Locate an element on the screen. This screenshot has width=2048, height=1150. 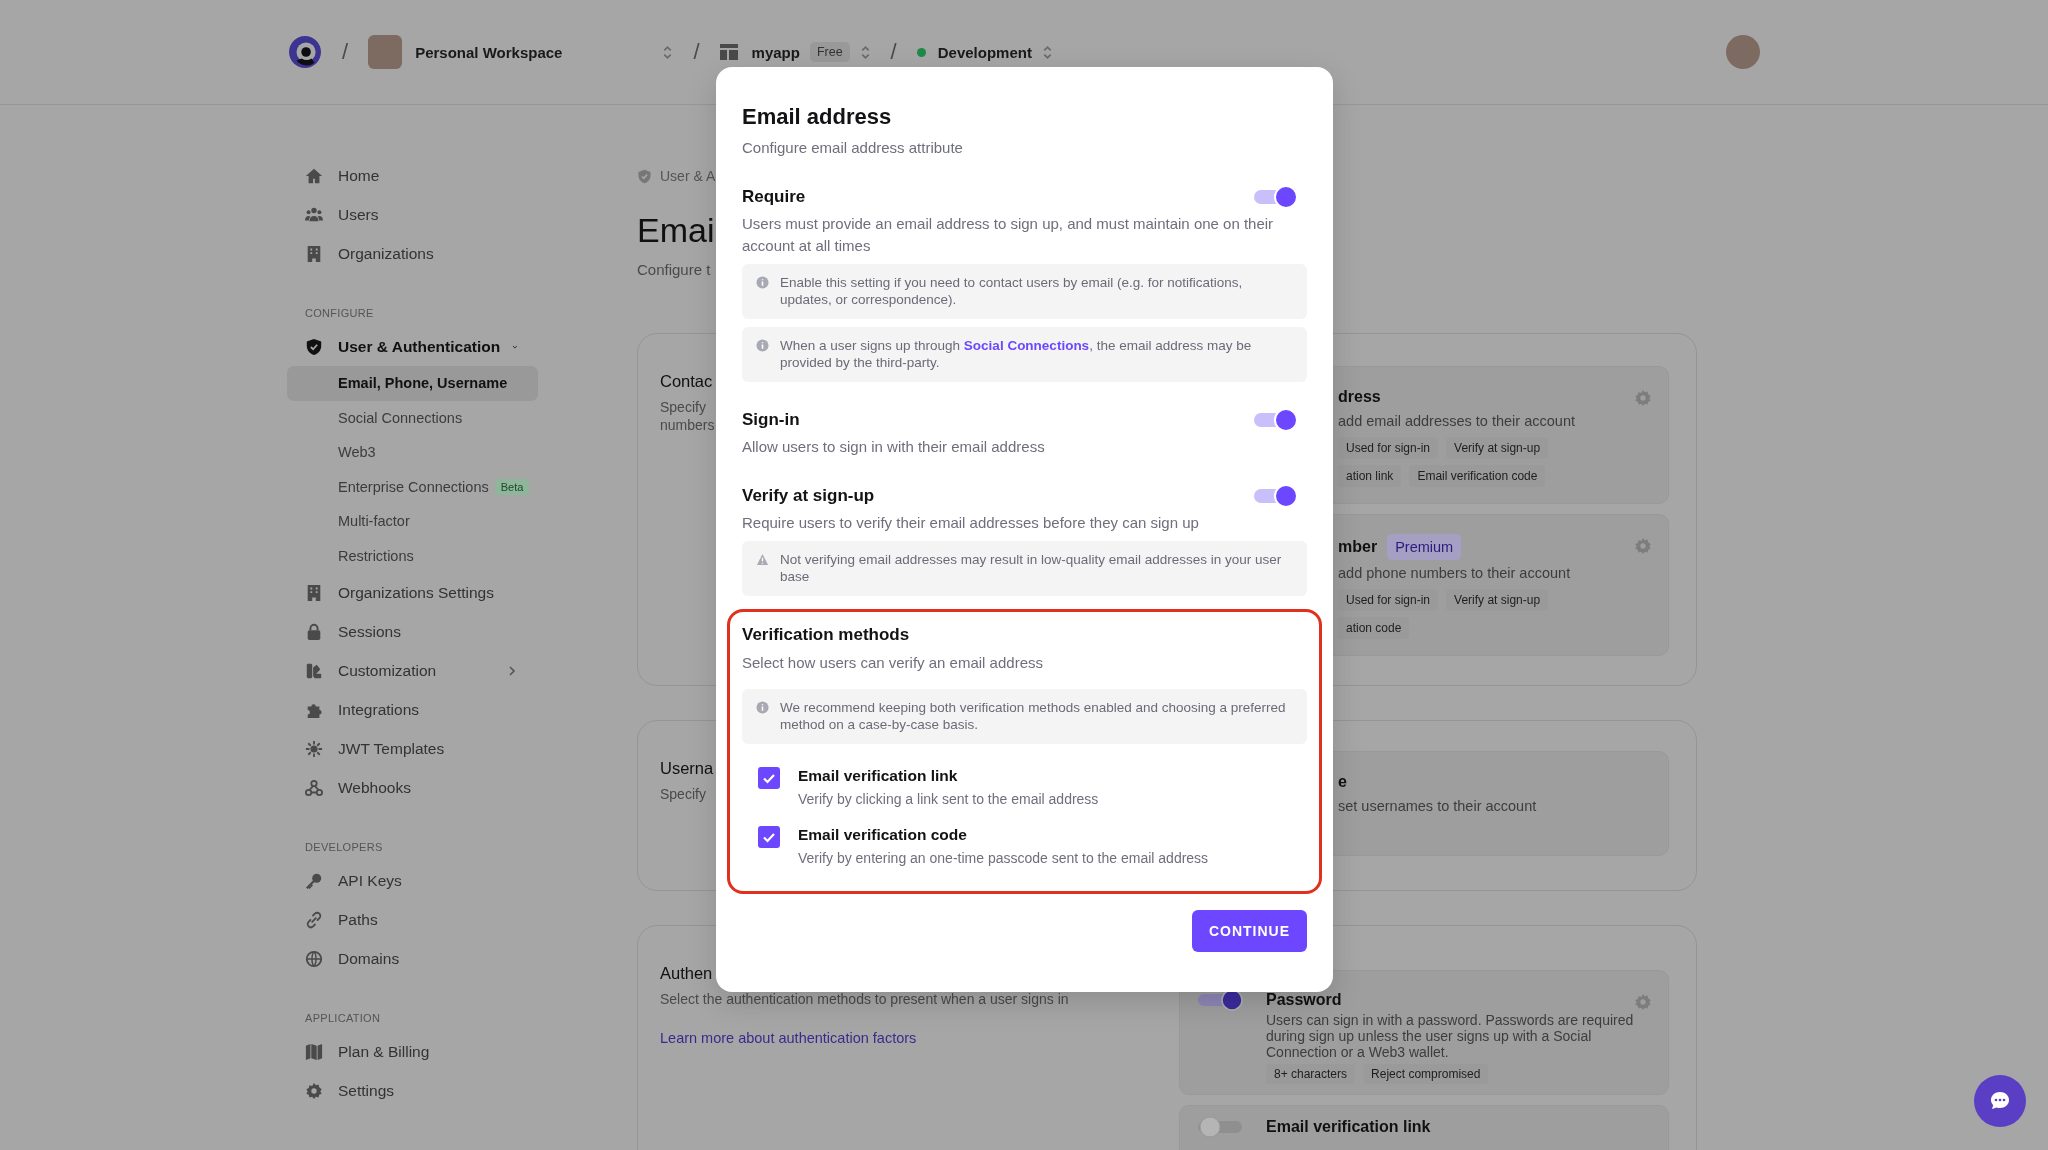
settings-icon is located at coordinates (314, 1090).